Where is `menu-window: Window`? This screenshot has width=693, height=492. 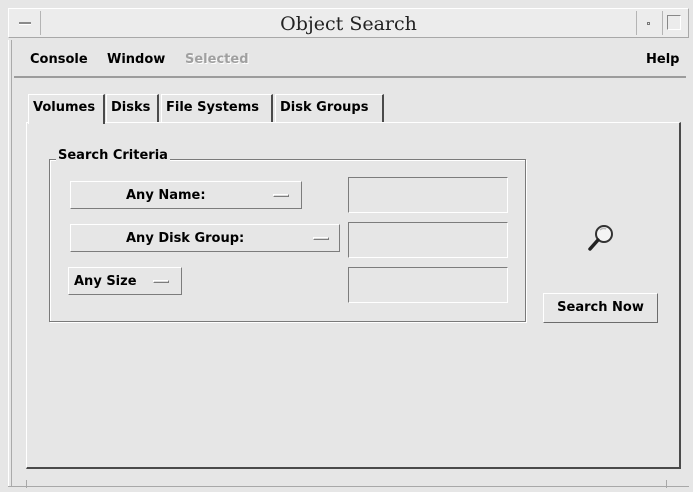 menu-window: Window is located at coordinates (136, 59).